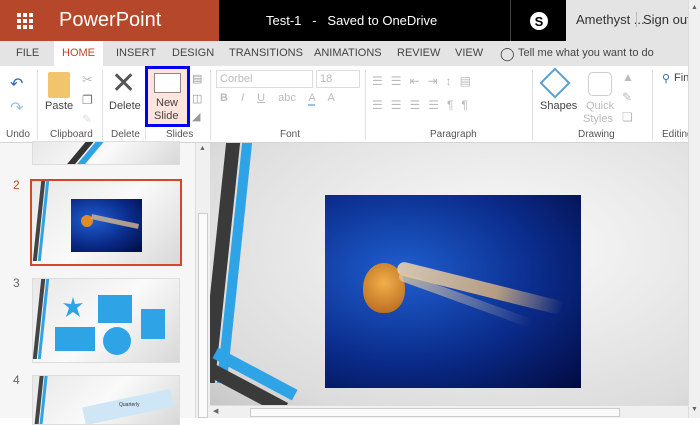  What do you see at coordinates (586, 53) in the screenshot?
I see `tell-me-search: Tell me what you want to do` at bounding box center [586, 53].